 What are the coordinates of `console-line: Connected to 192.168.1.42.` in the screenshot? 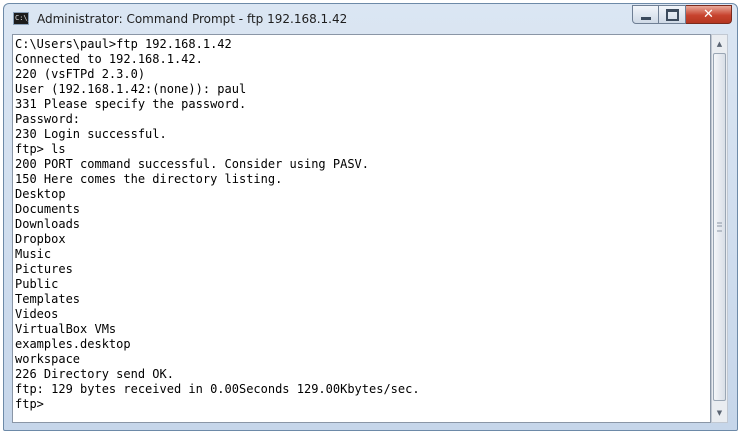 It's located at (109, 59).